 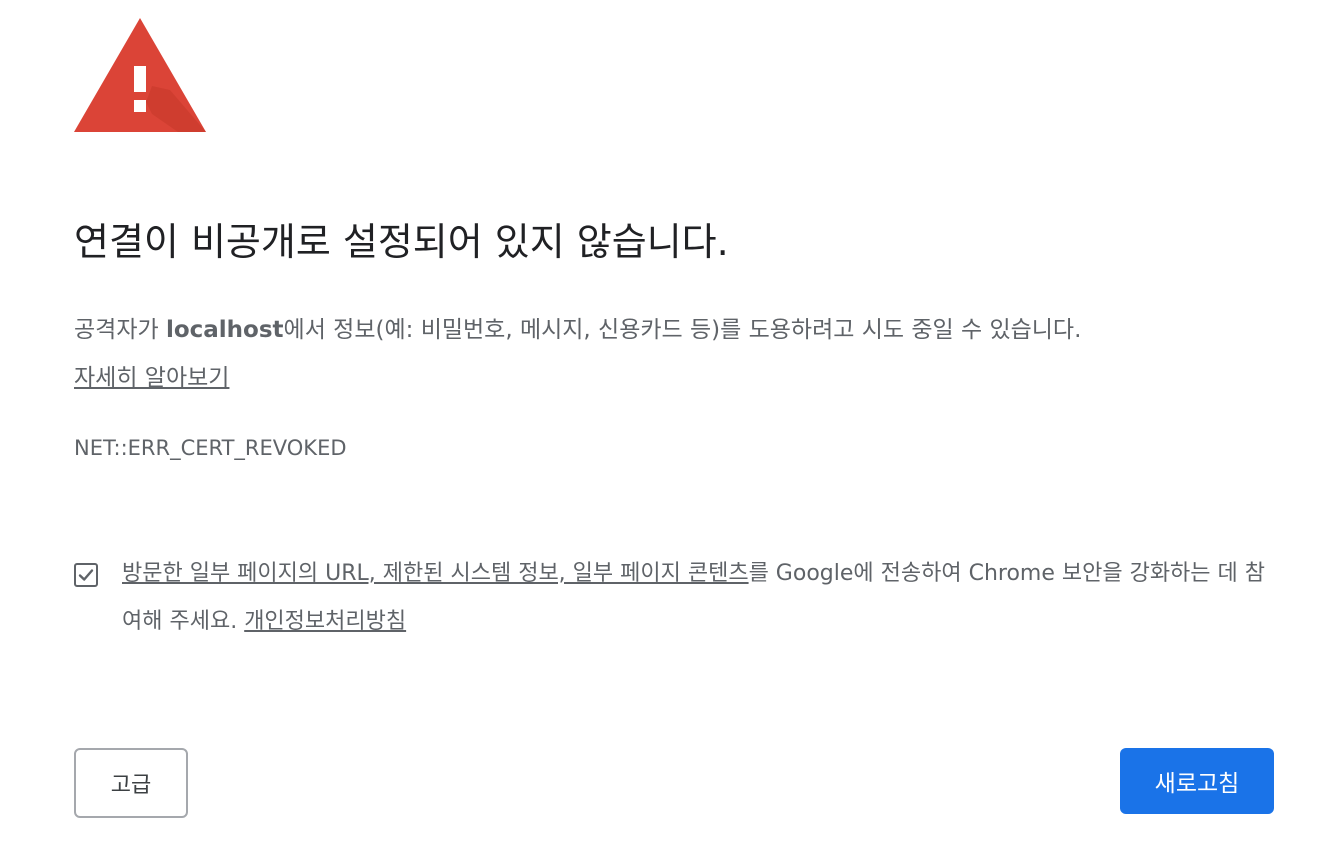 I want to click on data-collected-link: 방문한 일부 페이지의 URL, 제한된 시스템 정보, 일부 페이지 콘텐츠, so click(x=435, y=573).